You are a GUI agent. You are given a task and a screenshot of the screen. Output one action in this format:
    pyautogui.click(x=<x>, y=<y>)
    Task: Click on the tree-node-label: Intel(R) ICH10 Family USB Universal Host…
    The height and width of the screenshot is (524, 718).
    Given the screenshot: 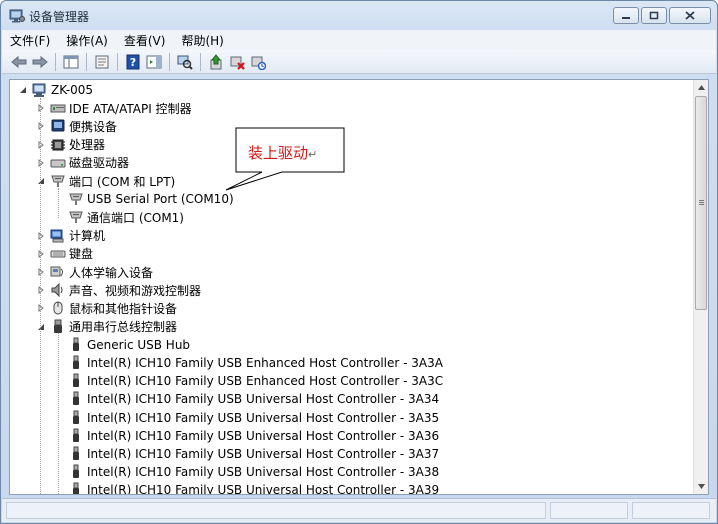 What is the action you would take?
    pyautogui.click(x=263, y=488)
    